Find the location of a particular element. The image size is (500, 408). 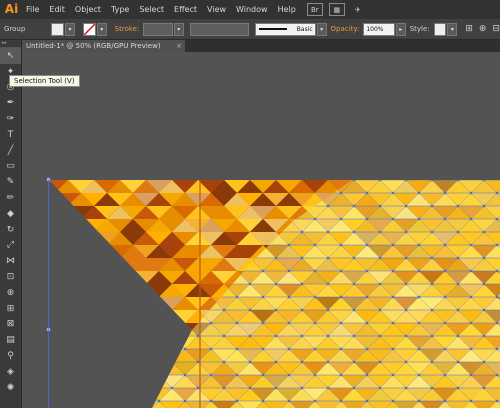

type-tool-icon: T is located at coordinates (10, 135).